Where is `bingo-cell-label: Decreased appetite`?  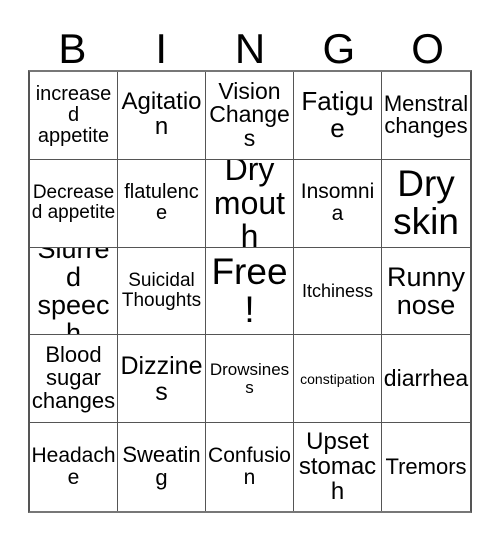 bingo-cell-label: Decreased appetite is located at coordinates (73, 203).